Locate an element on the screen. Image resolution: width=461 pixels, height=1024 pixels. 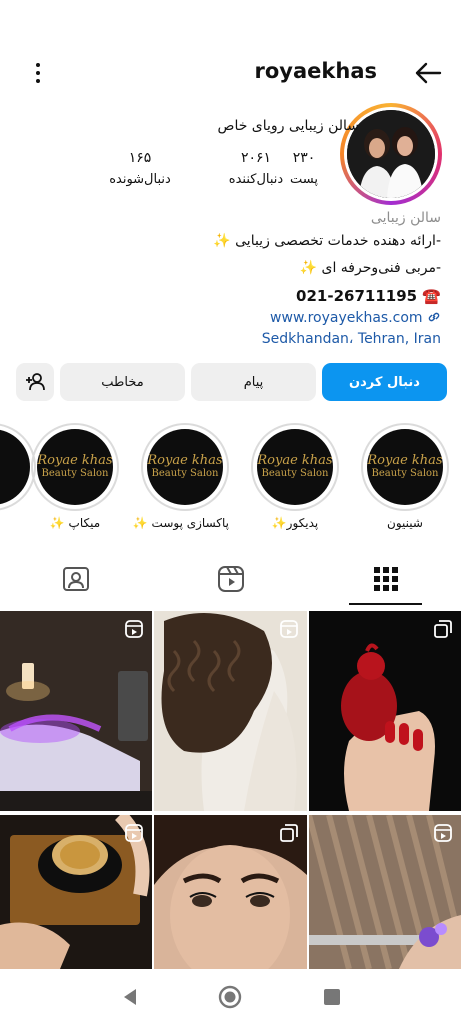
nav-back-icon is located at coordinates (130, 997).